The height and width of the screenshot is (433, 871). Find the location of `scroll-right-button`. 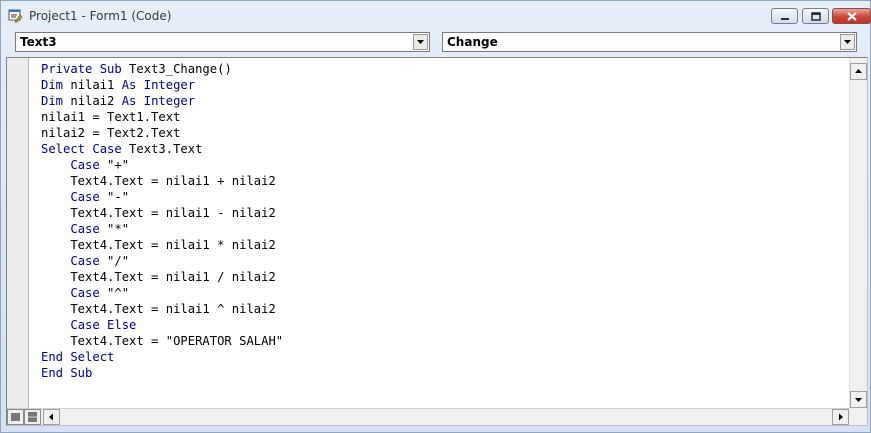

scroll-right-button is located at coordinates (840, 417).